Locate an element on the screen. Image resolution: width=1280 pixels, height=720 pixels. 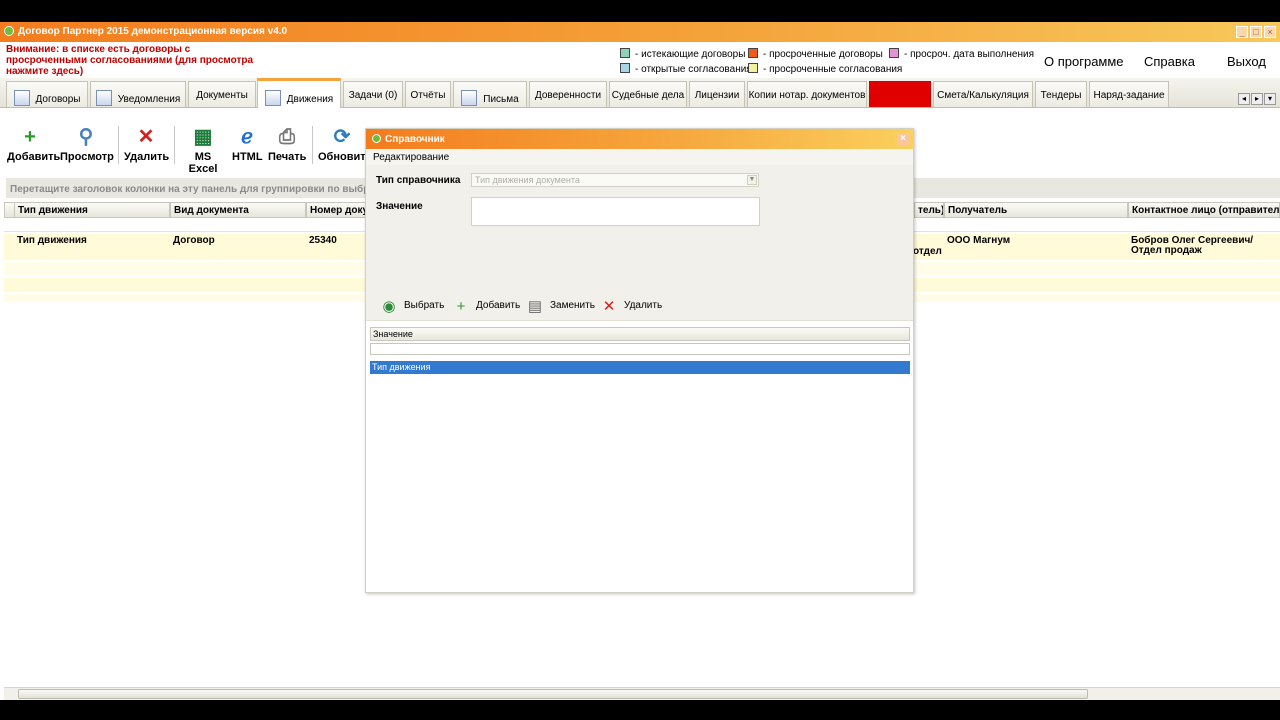
legend-expiring: - истекающие договоры is located at coordinates (682, 54).